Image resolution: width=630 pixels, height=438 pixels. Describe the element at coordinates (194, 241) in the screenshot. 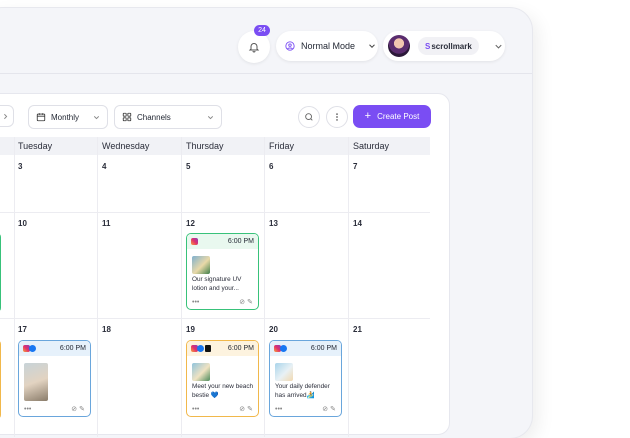

I see `instagram-icon` at that location.